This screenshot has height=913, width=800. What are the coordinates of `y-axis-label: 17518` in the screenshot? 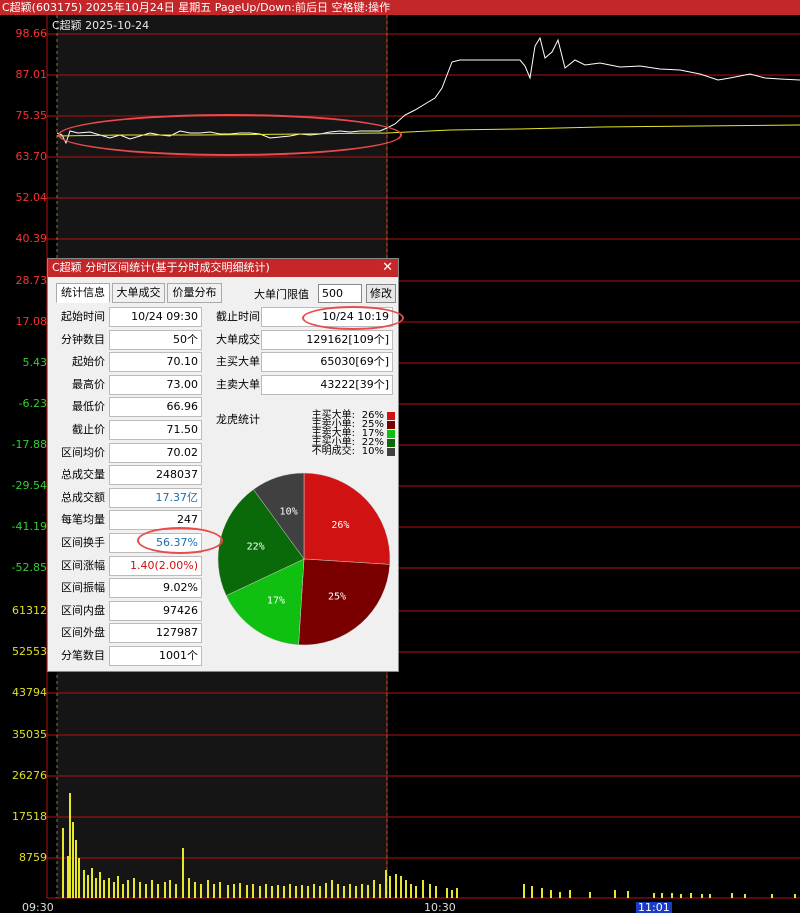 It's located at (29, 816).